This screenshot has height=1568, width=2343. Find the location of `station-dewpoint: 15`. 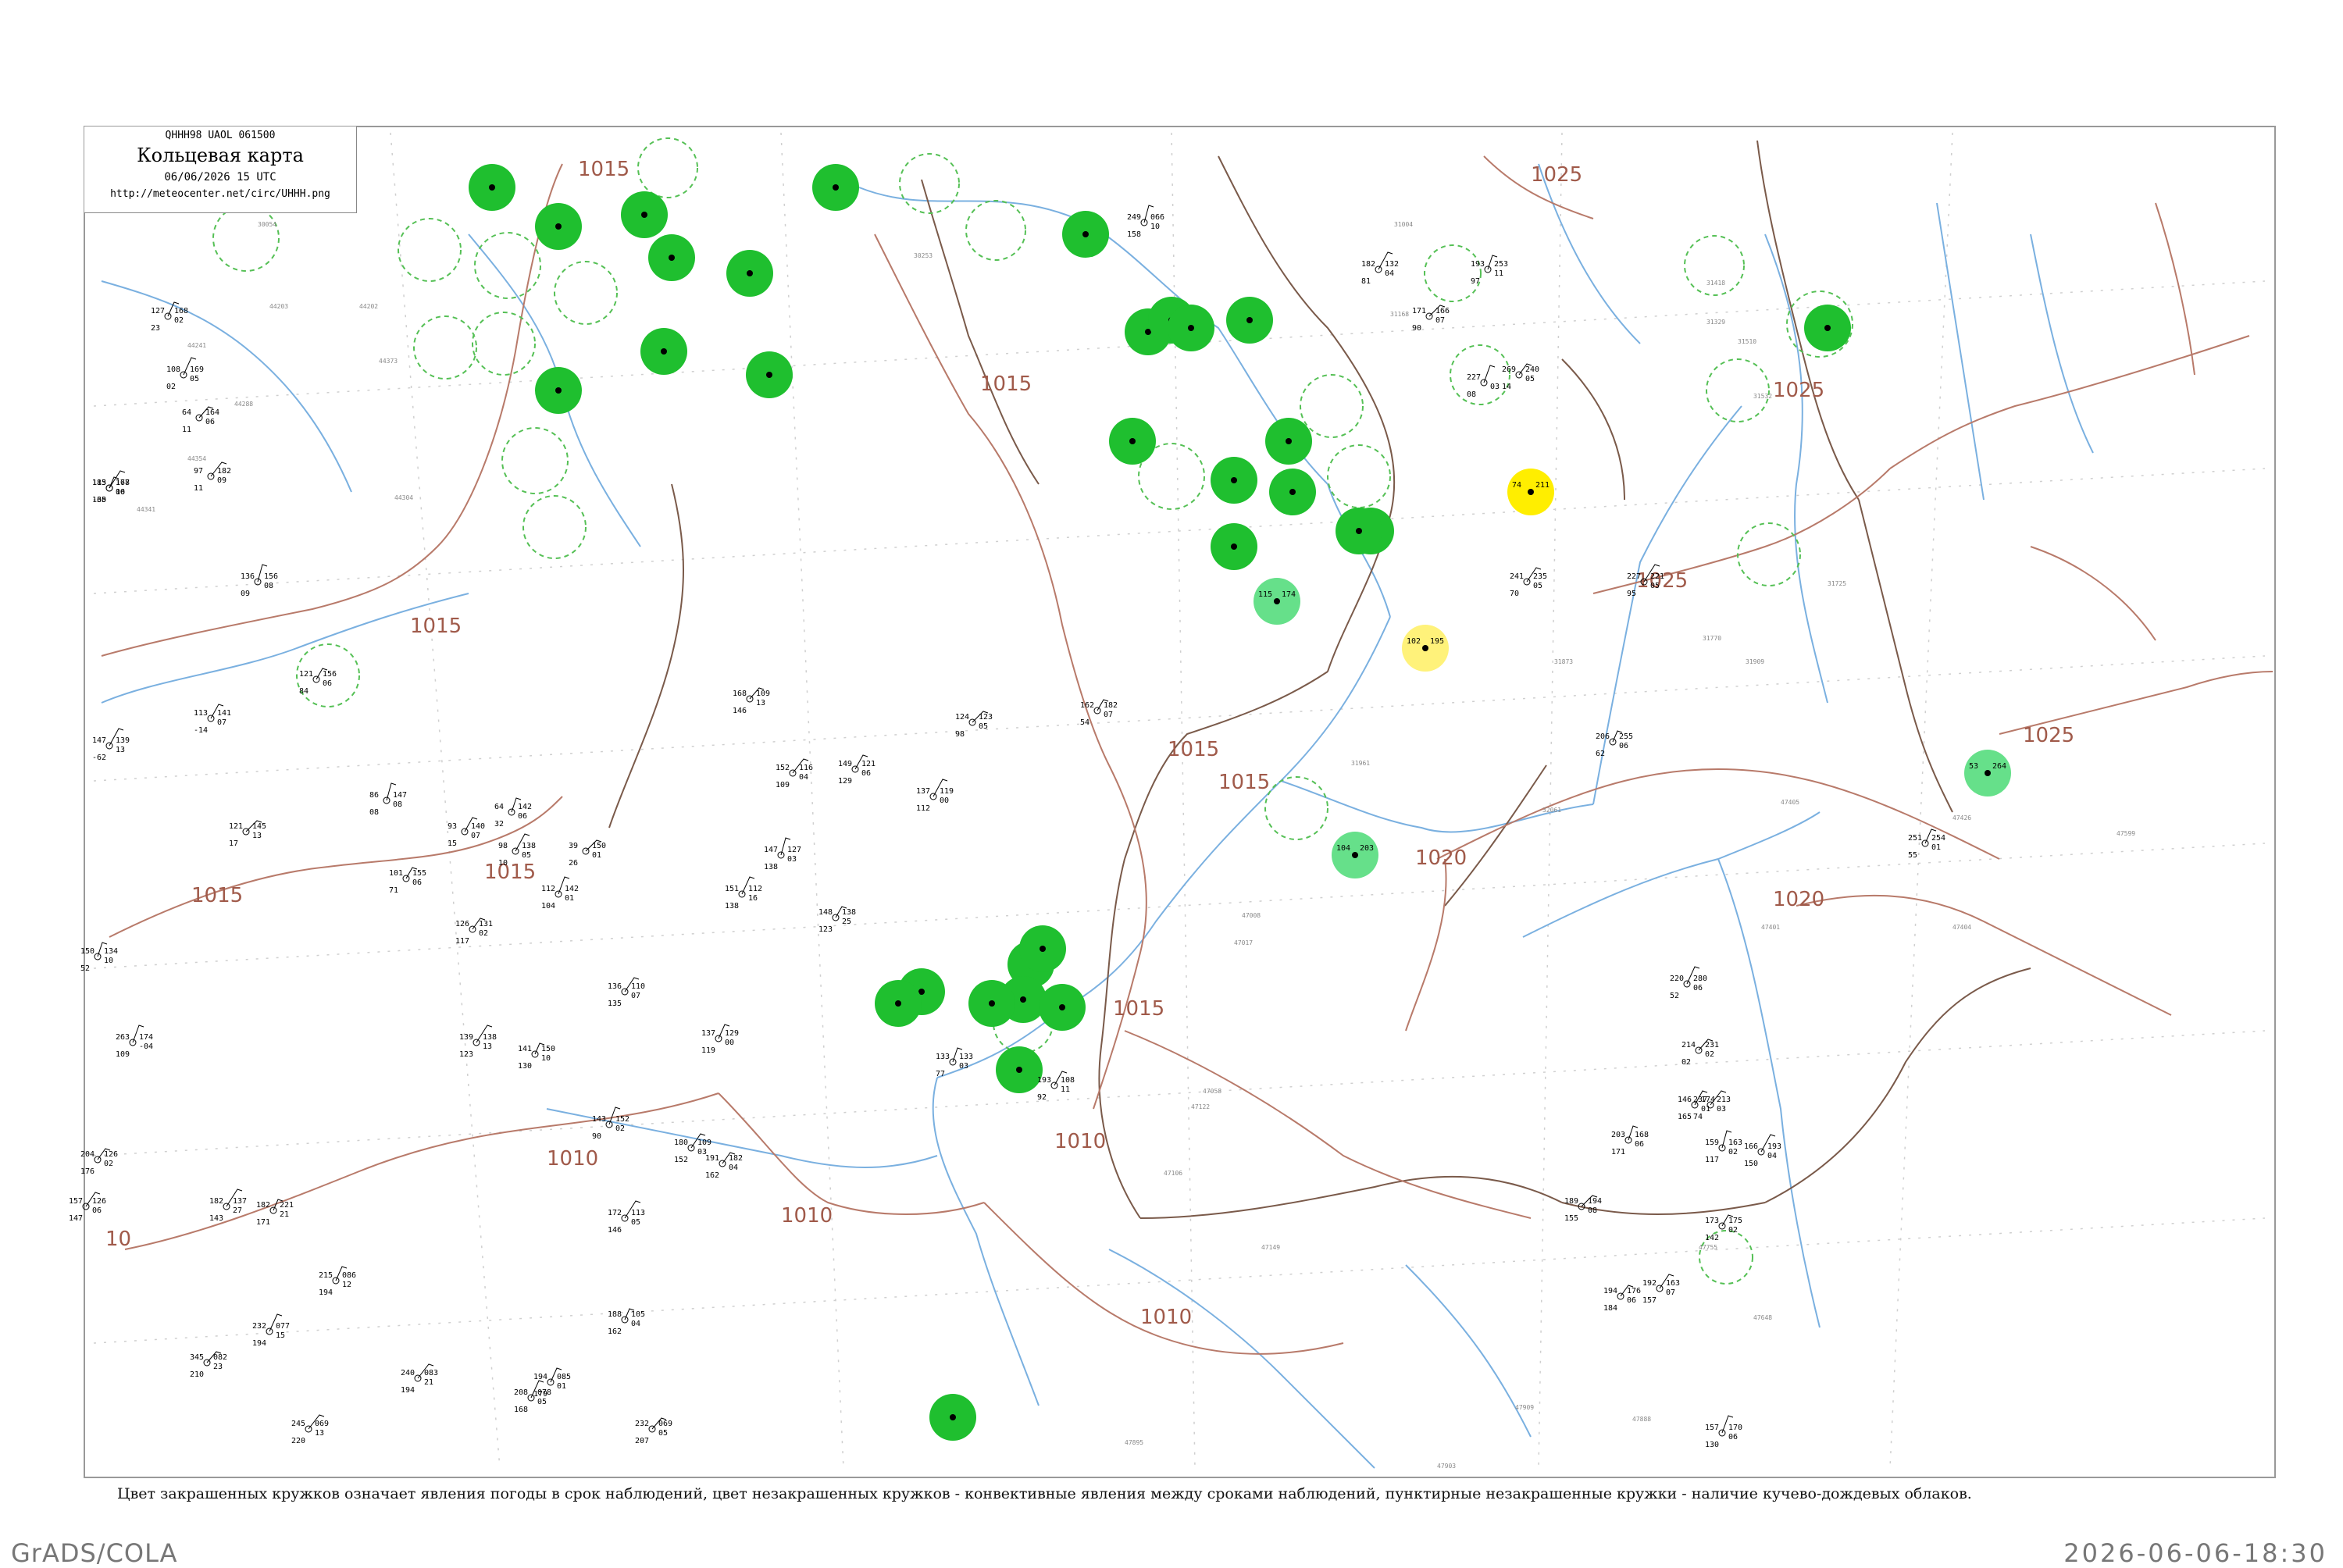

station-dewpoint: 15 is located at coordinates (452, 843).